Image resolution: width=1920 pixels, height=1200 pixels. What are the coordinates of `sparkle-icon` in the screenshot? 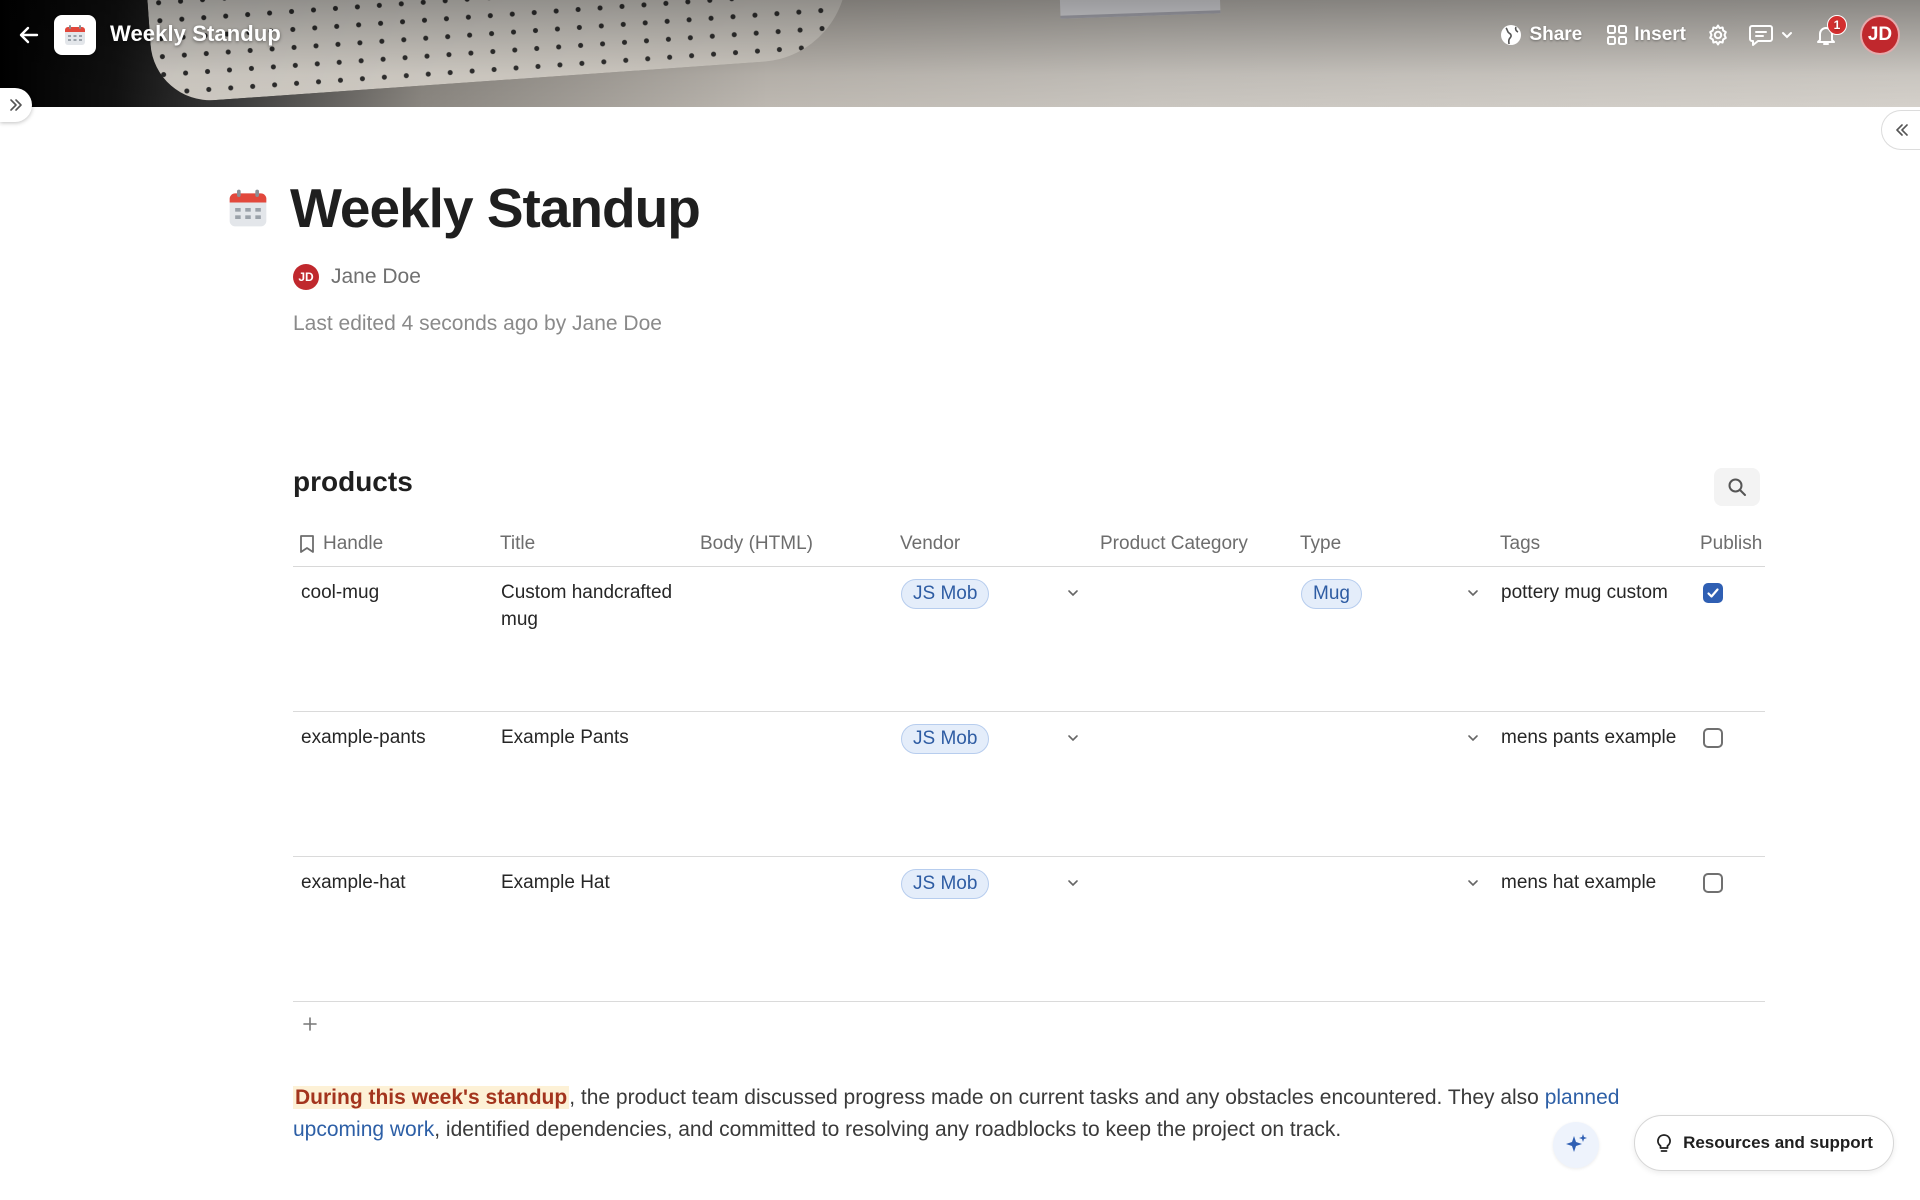 It's located at (1576, 1143).